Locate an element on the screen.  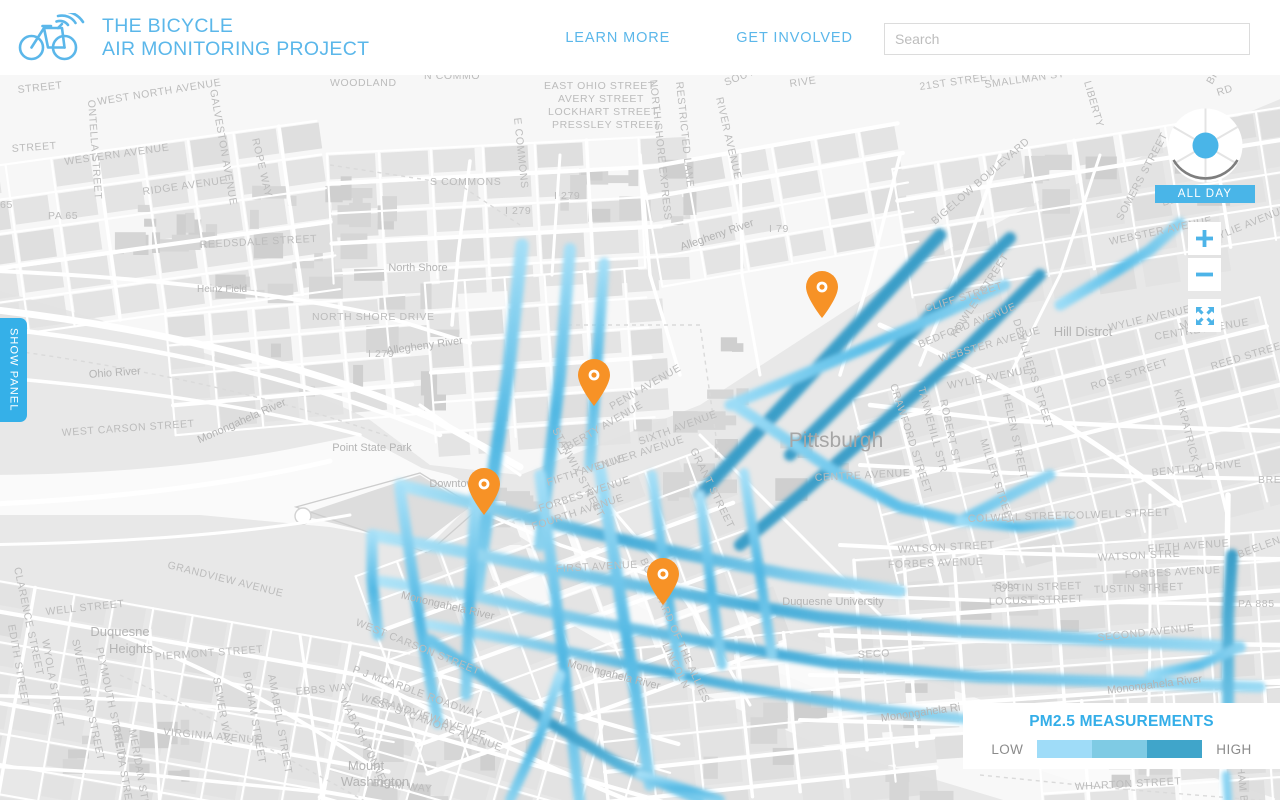
map-street-label: BREE is located at coordinates (1269, 480).